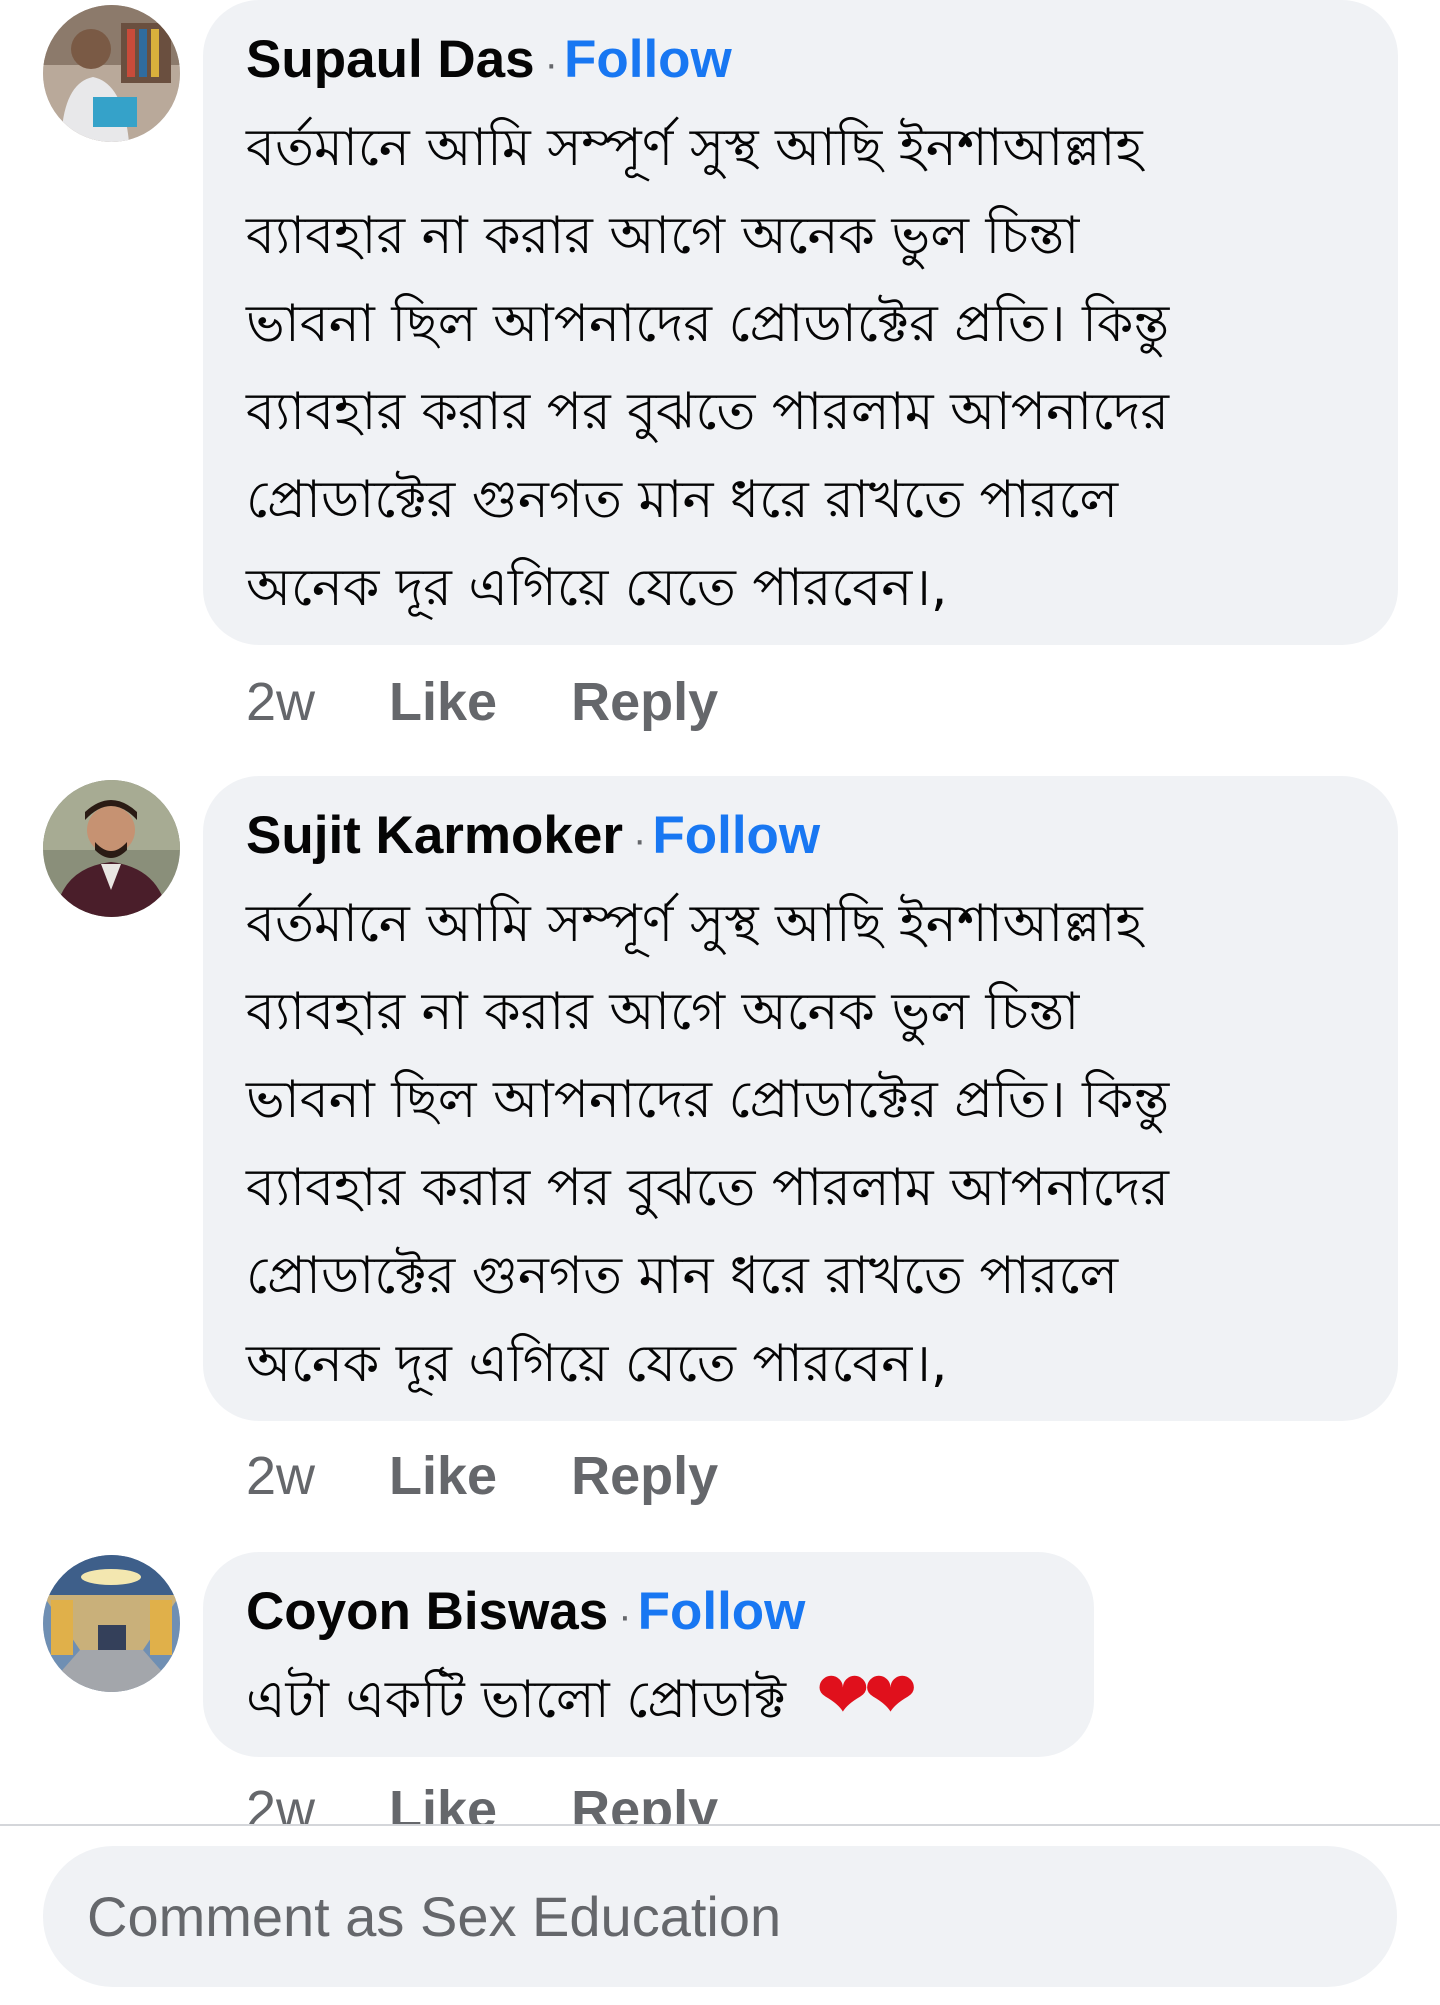 The height and width of the screenshot is (2005, 1440). Describe the element at coordinates (390, 59) in the screenshot. I see `author-name: Supaul Das` at that location.